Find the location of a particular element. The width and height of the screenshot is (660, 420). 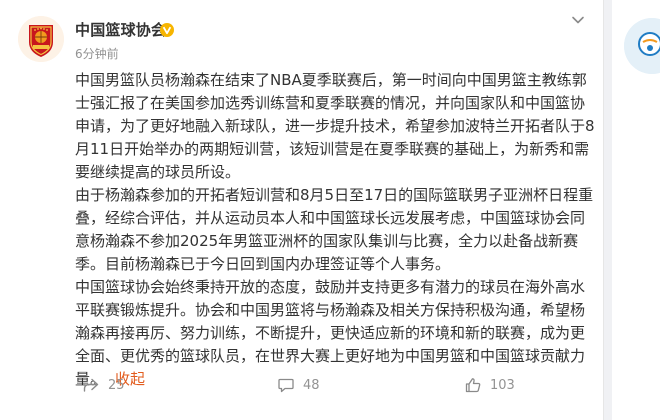

action-bar: 25 48 103 is located at coordinates (335, 385).